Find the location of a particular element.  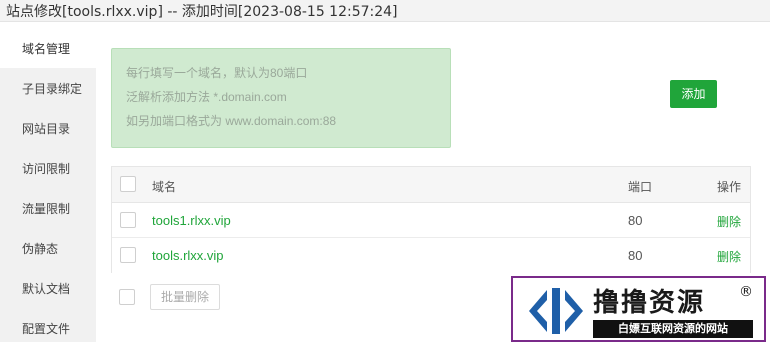

hint-line: 如另加端口格式为 www.domain.com:88 is located at coordinates (231, 121).